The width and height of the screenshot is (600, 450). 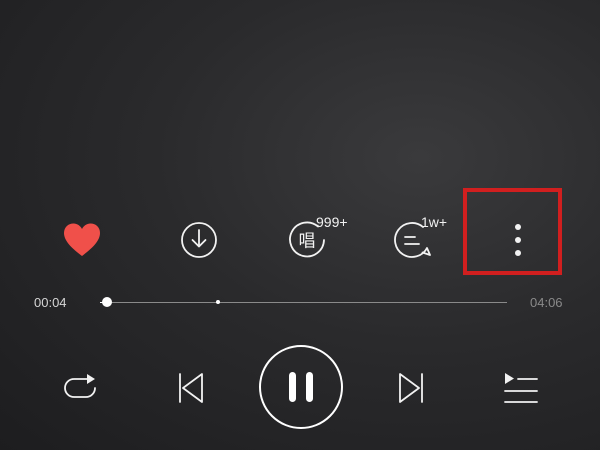 I want to click on total-time: 04:06, so click(x=546, y=302).